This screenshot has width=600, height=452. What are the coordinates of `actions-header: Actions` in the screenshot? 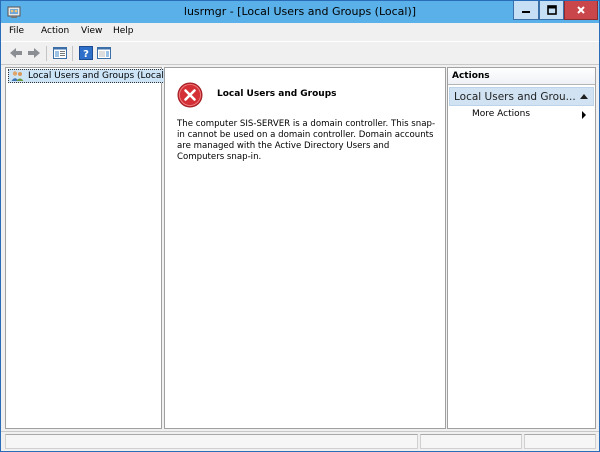 It's located at (521, 76).